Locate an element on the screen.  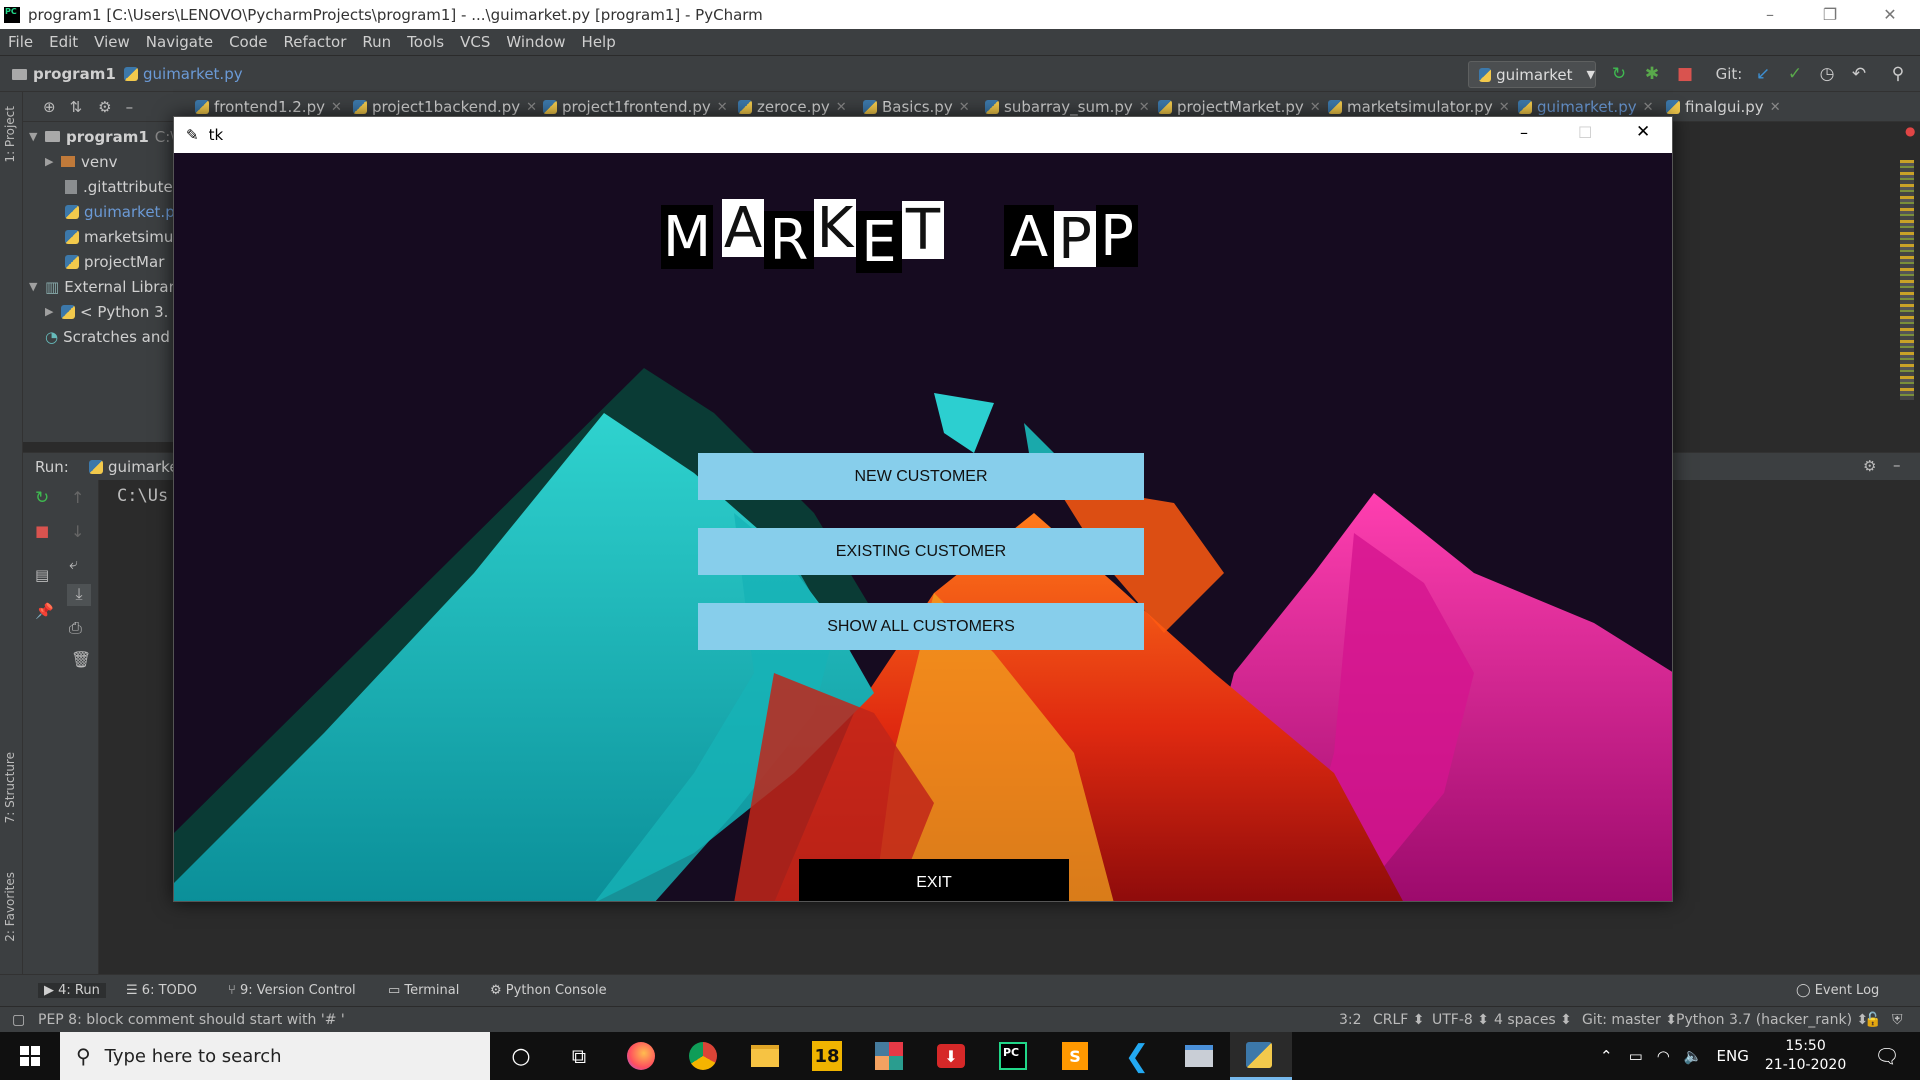
menu-run: Run is located at coordinates (376, 42).